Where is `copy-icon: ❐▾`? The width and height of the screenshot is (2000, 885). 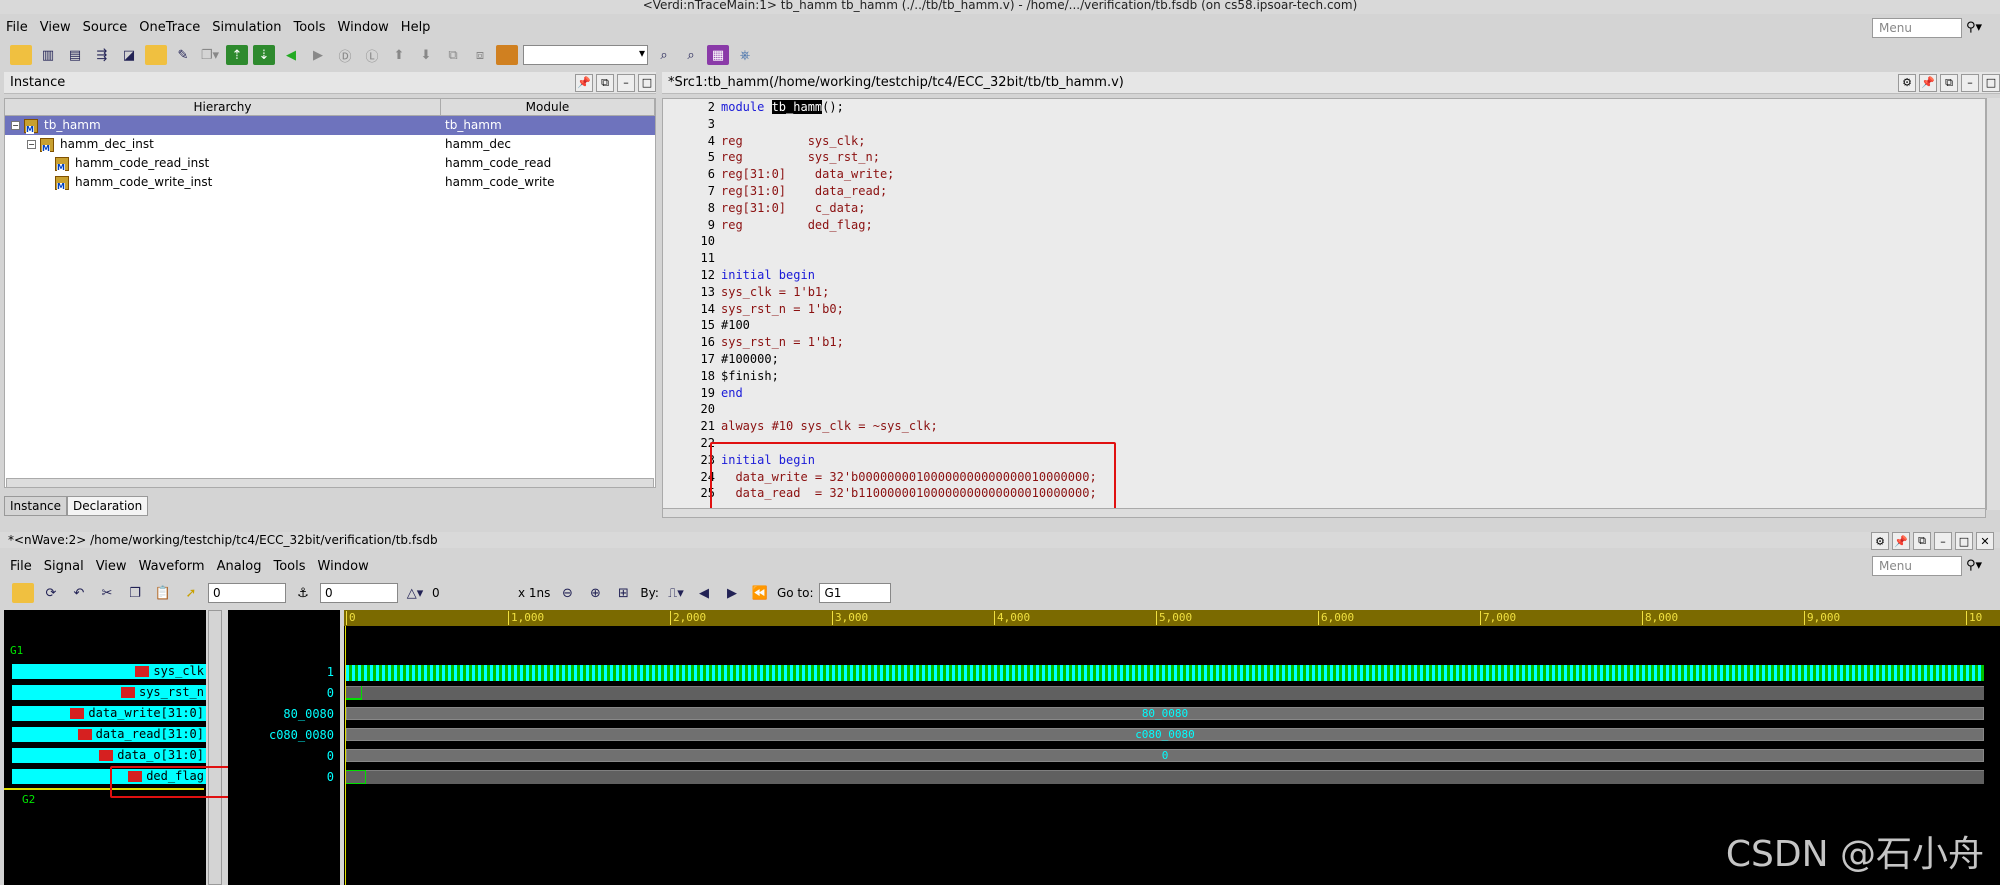
copy-icon: ❐▾ is located at coordinates (210, 55).